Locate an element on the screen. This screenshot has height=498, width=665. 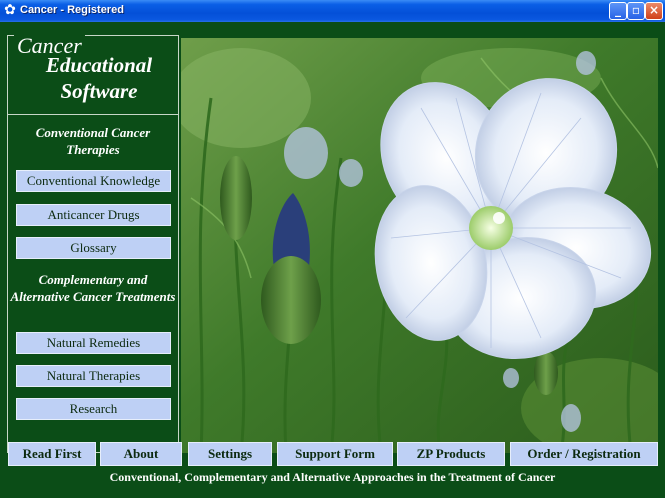
research-button: Research is located at coordinates (93, 409).